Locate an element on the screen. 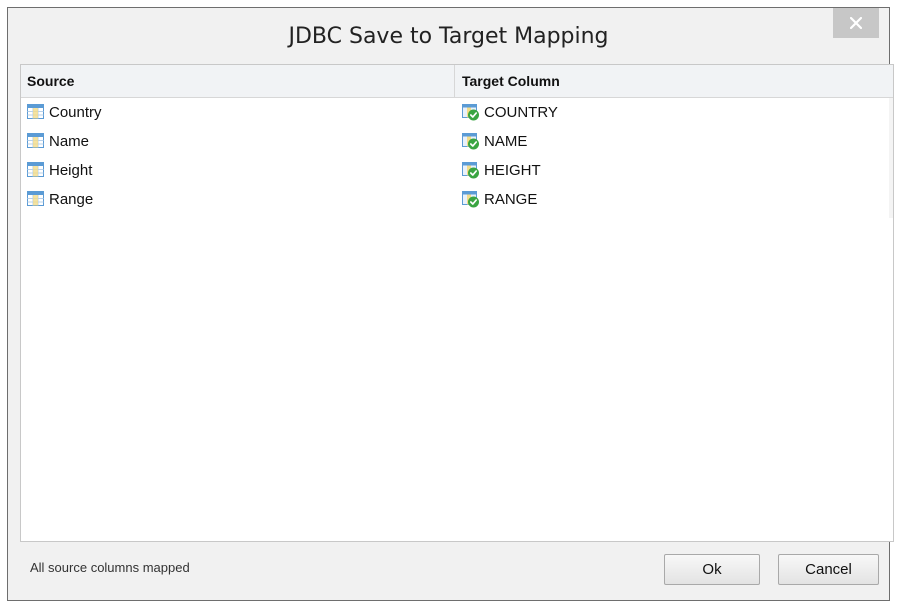 This screenshot has width=897, height=608. cancel-button: Cancel is located at coordinates (828, 569).